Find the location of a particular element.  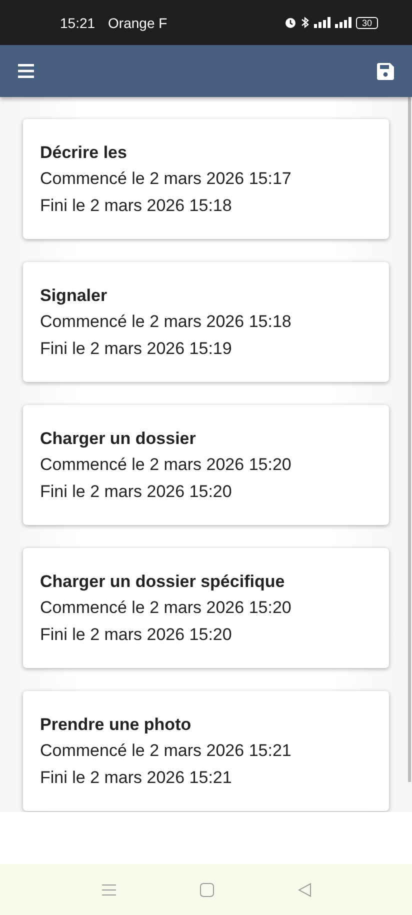

recent-apps-icon is located at coordinates (109, 890).